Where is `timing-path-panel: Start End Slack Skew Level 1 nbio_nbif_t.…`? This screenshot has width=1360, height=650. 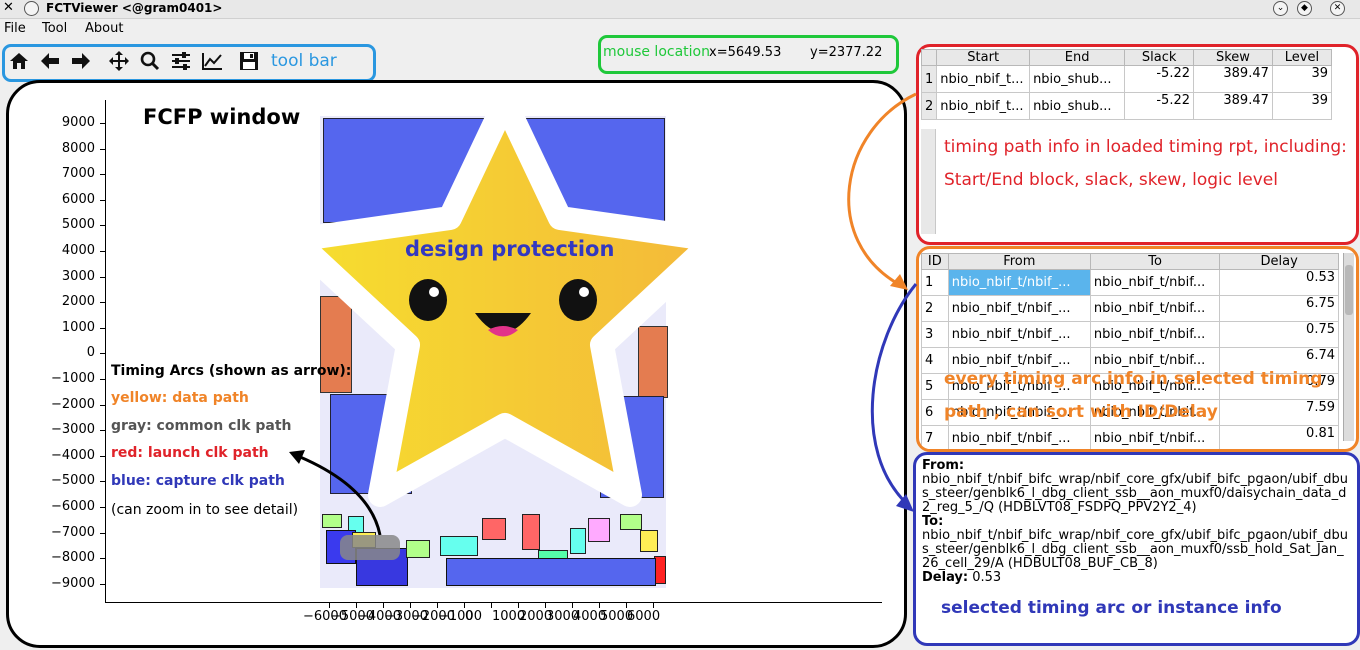
timing-path-panel: Start End Slack Skew Level 1 nbio_nbif_t.… is located at coordinates (1137, 144).